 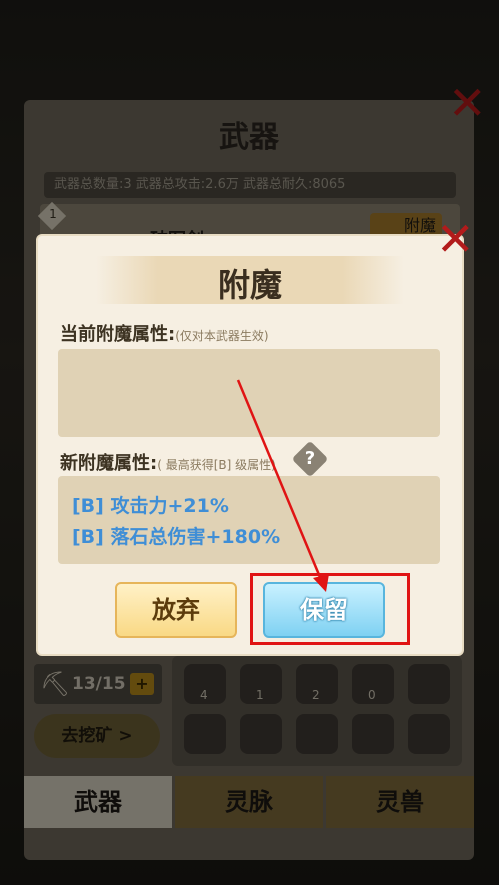 I want to click on pointer-arrow-icon, so click(x=282, y=485).